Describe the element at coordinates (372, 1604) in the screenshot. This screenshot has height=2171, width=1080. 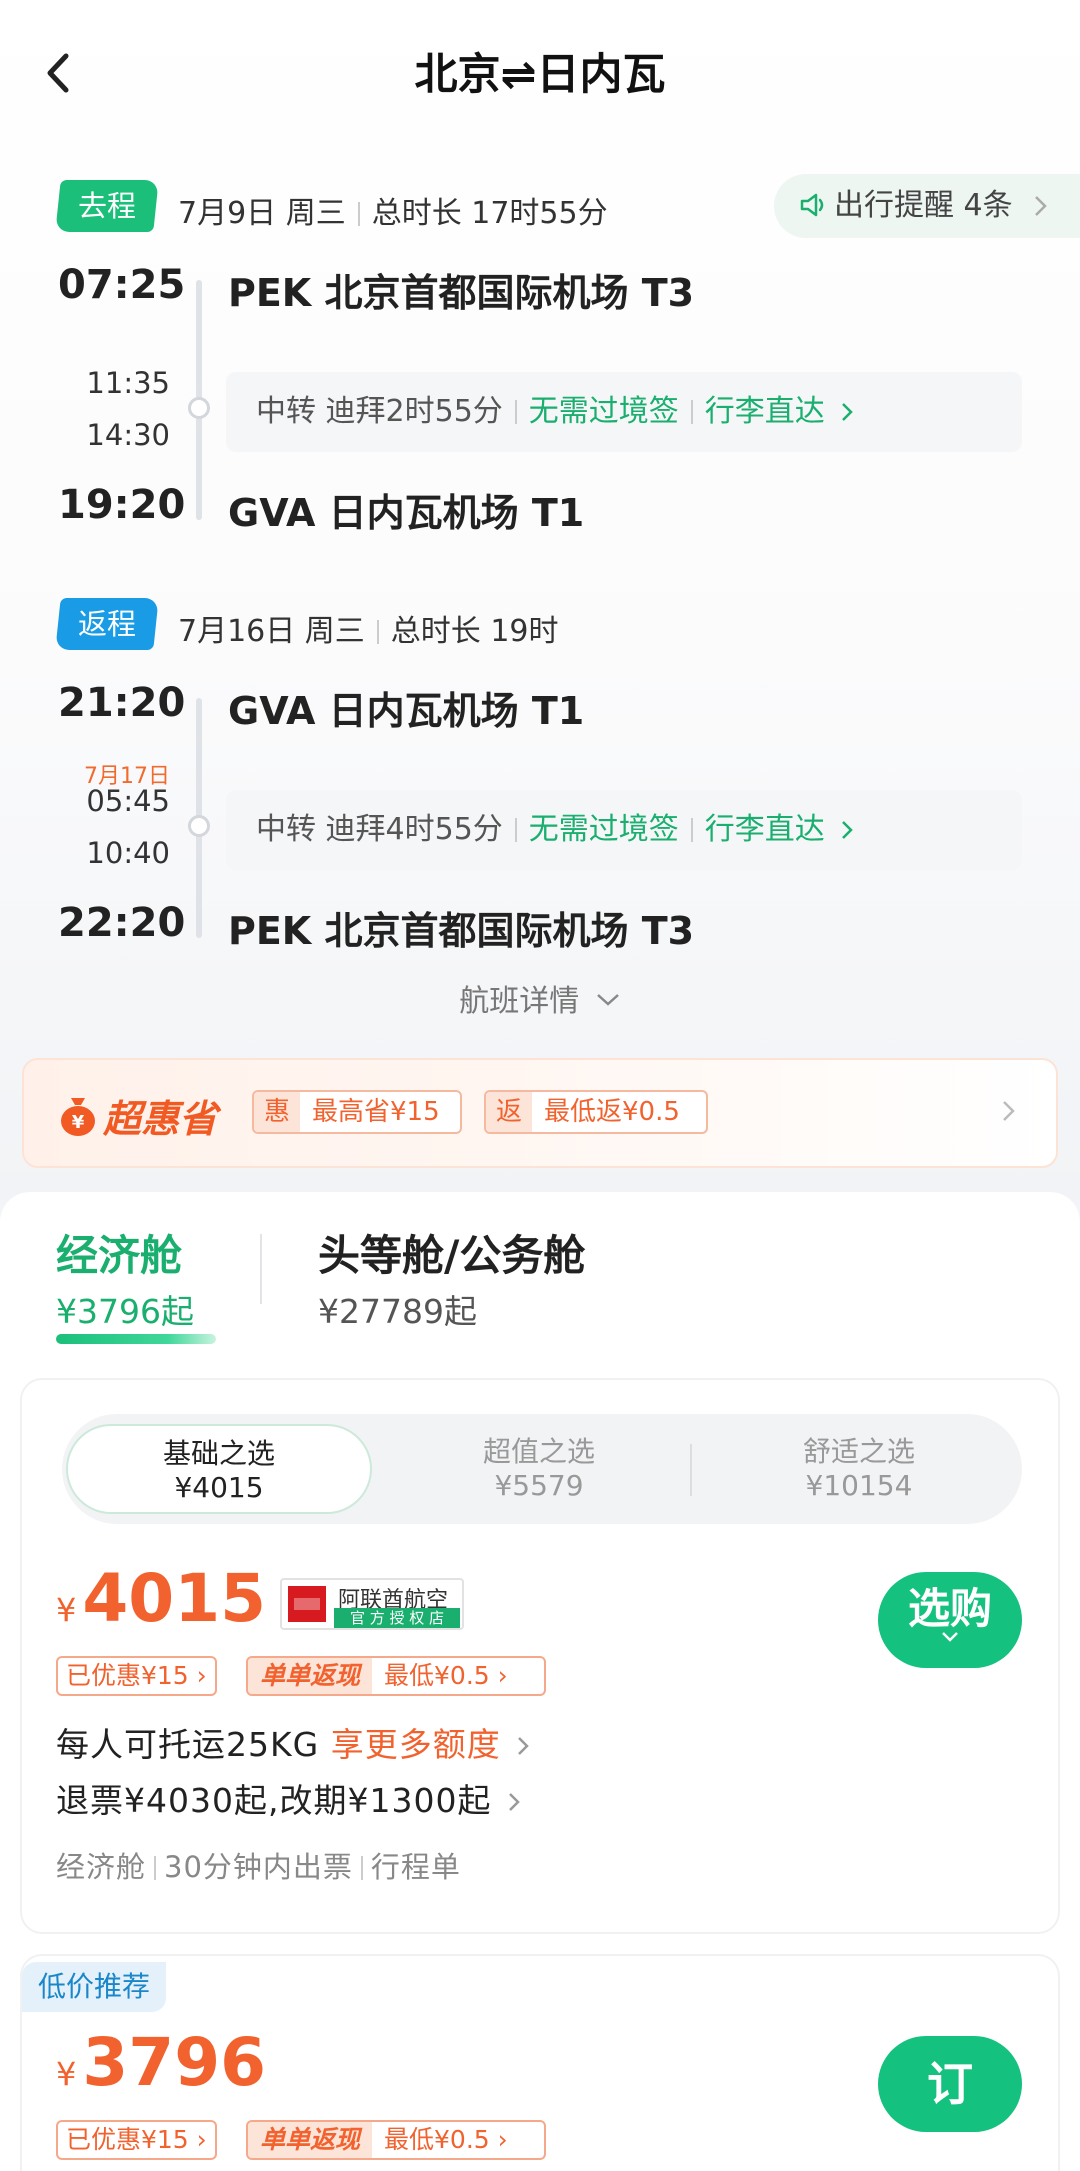
I see `airline-badge: 阿联酋航空 官 方 授 权 店` at that location.